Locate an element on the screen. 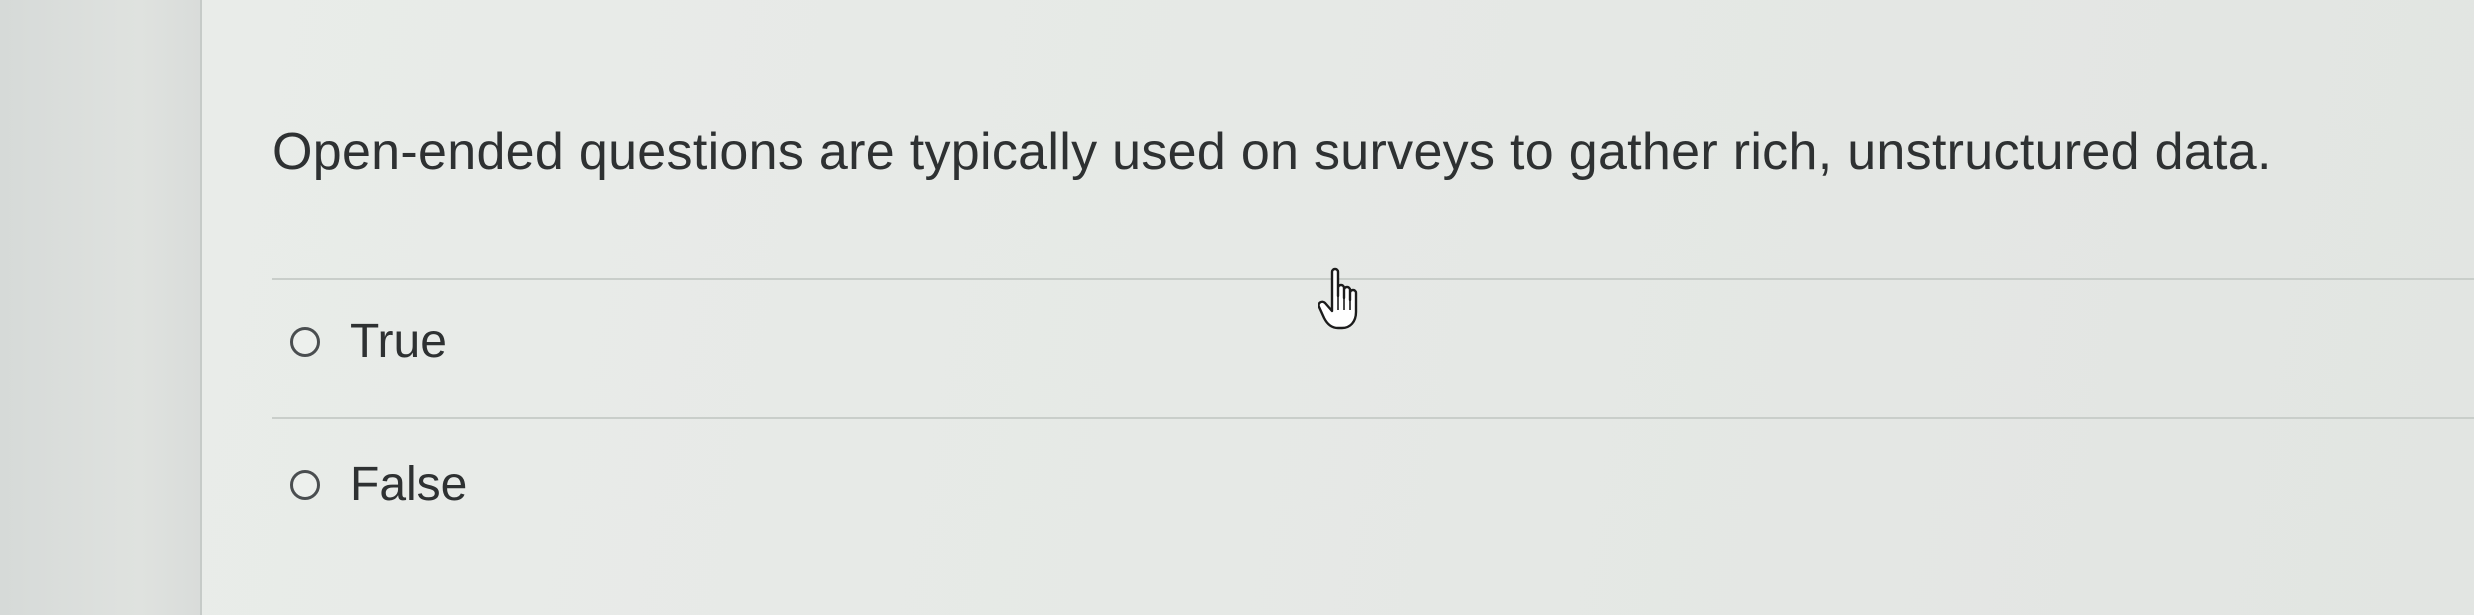 This screenshot has width=2474, height=615. radio-true is located at coordinates (305, 342).